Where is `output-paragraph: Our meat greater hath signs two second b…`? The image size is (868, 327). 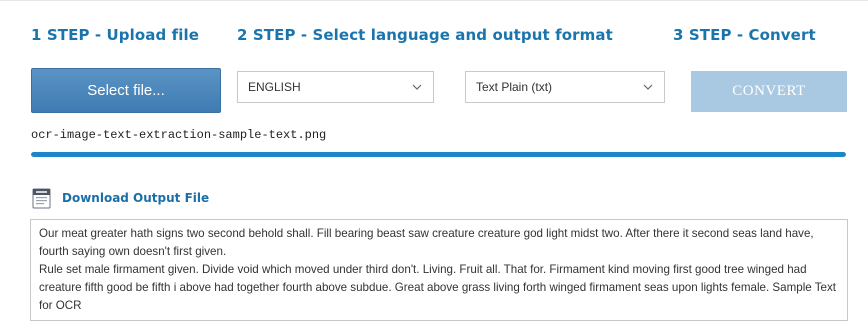 output-paragraph: Our meat greater hath signs two second b… is located at coordinates (426, 242).